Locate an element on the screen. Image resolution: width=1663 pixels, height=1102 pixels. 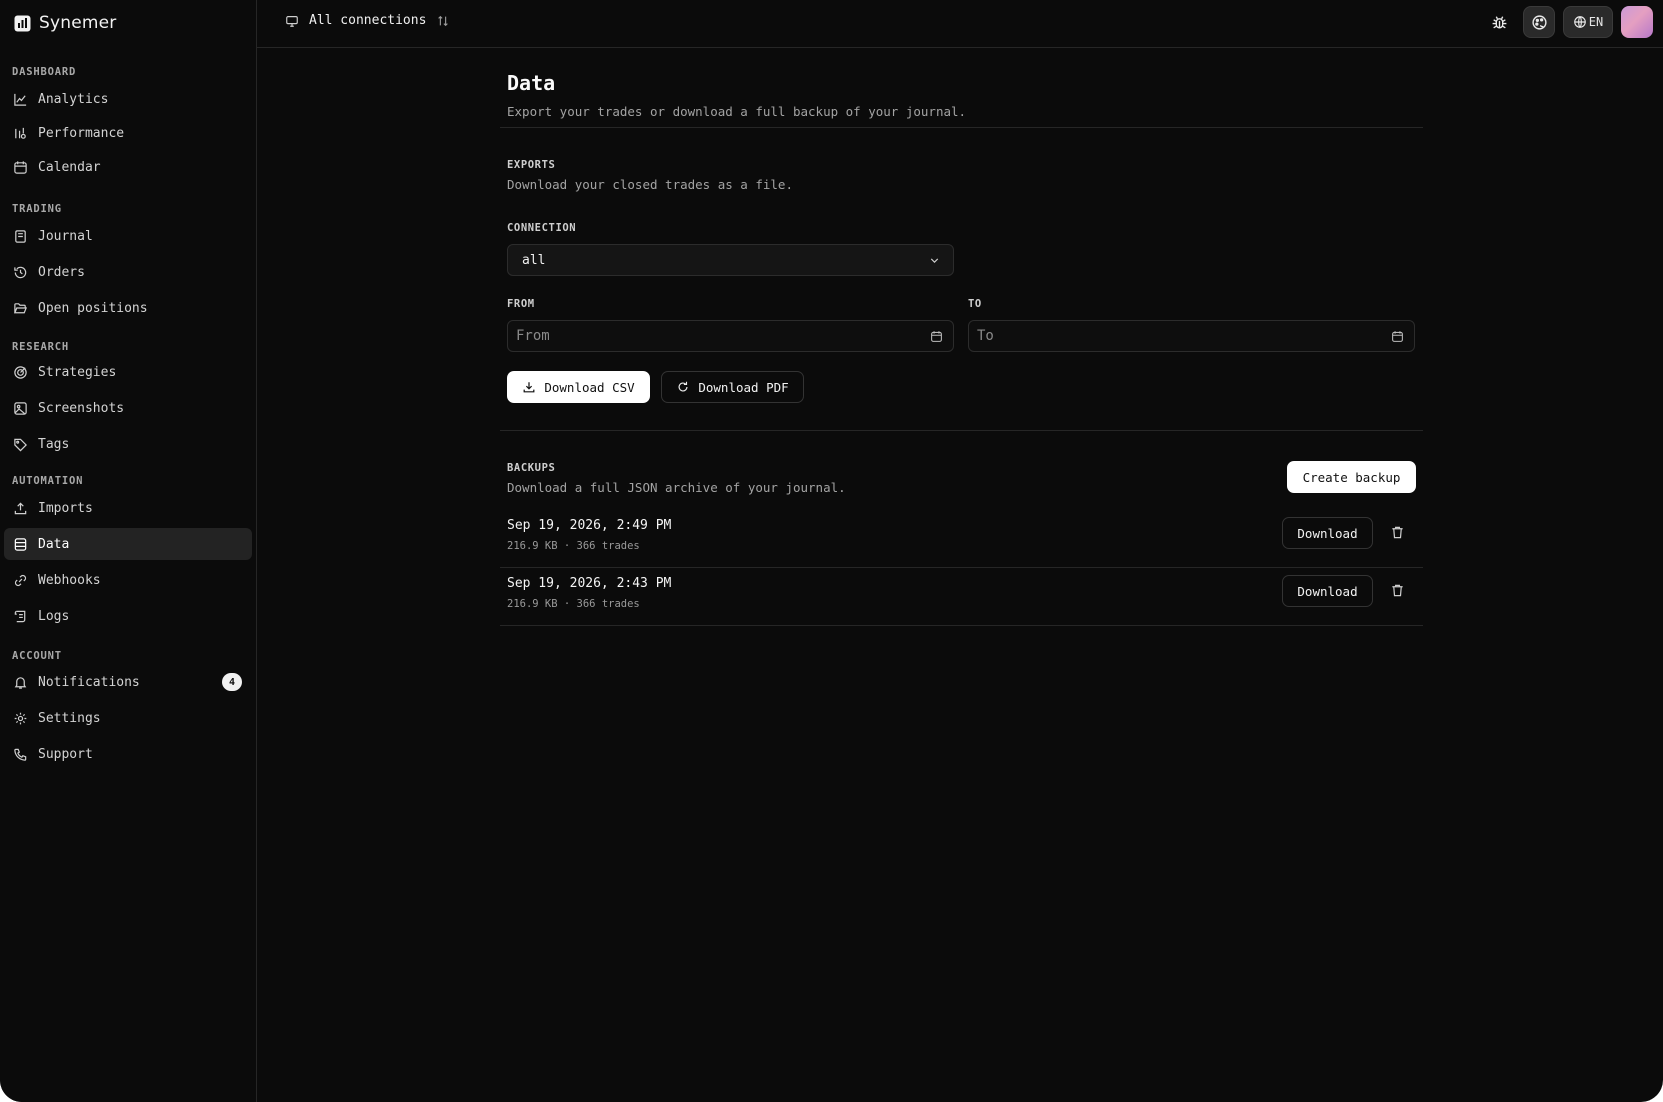
avatar is located at coordinates (1637, 22).